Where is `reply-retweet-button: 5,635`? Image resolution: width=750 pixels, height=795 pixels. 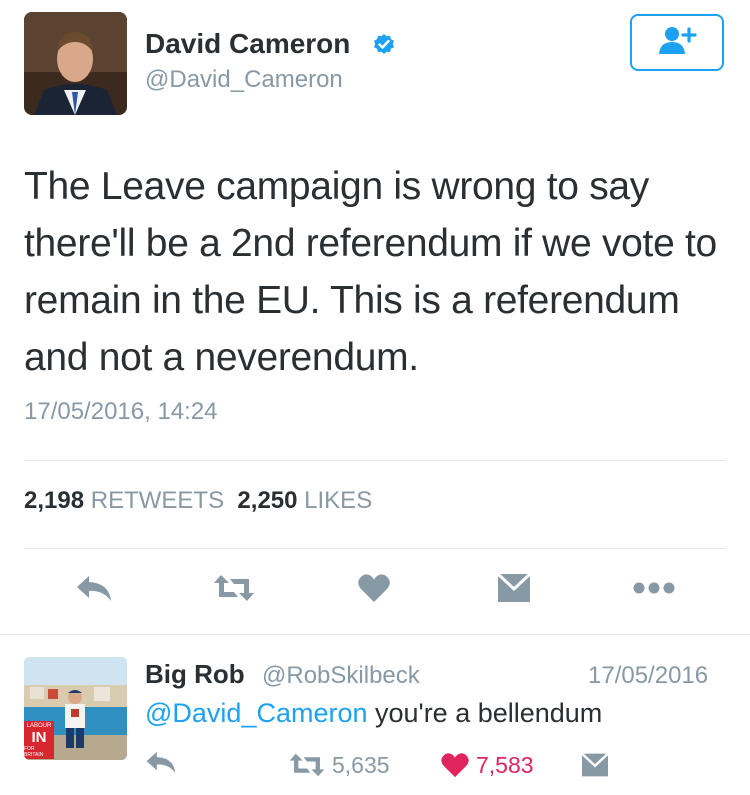
reply-retweet-button: 5,635 is located at coordinates (339, 765).